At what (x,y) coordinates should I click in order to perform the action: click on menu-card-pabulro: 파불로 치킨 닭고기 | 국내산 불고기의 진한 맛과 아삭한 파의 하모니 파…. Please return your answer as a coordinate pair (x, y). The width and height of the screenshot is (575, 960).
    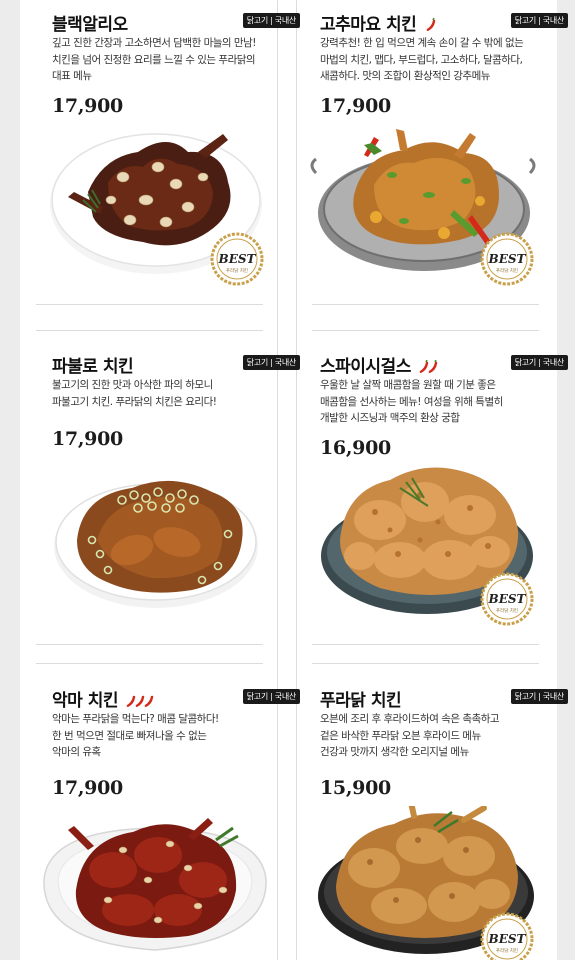
    Looking at the image, I should click on (176, 497).